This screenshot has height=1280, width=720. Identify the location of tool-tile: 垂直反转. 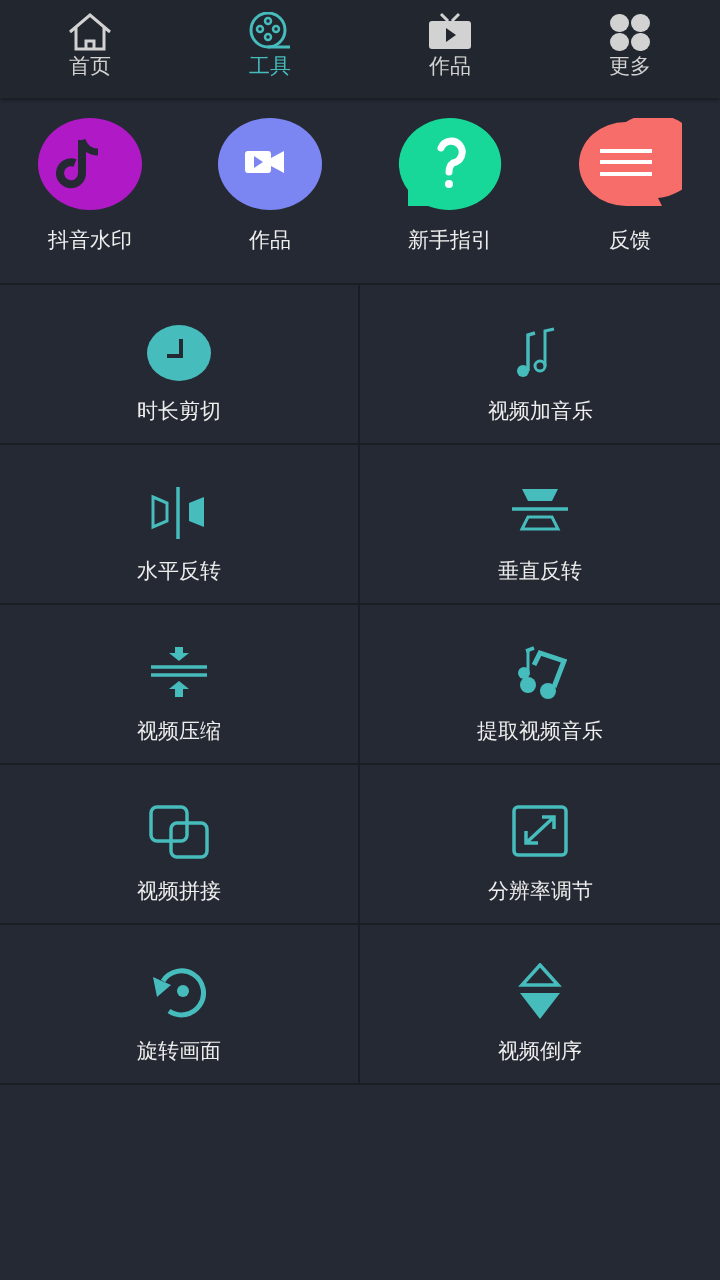
(540, 525).